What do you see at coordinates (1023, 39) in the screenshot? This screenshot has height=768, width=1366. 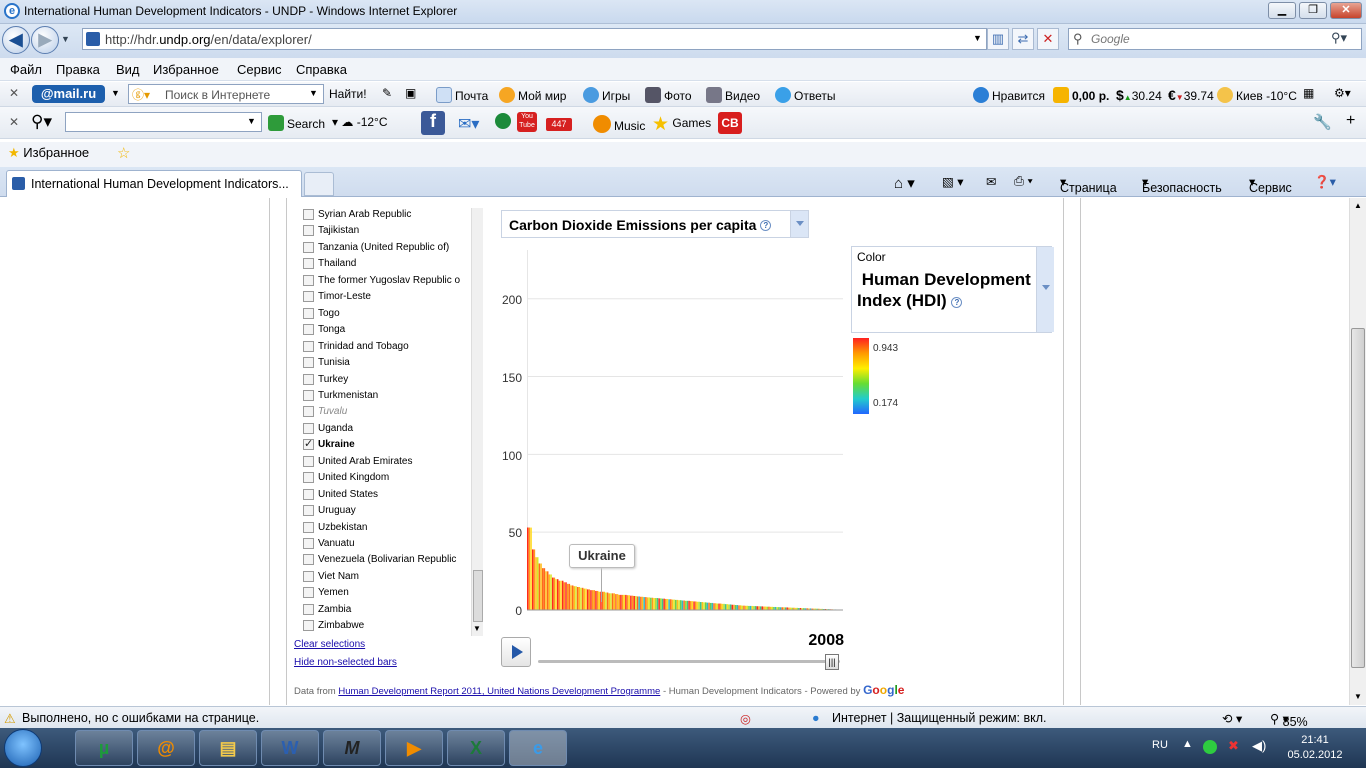 I see `refresh-icon: ⇄` at bounding box center [1023, 39].